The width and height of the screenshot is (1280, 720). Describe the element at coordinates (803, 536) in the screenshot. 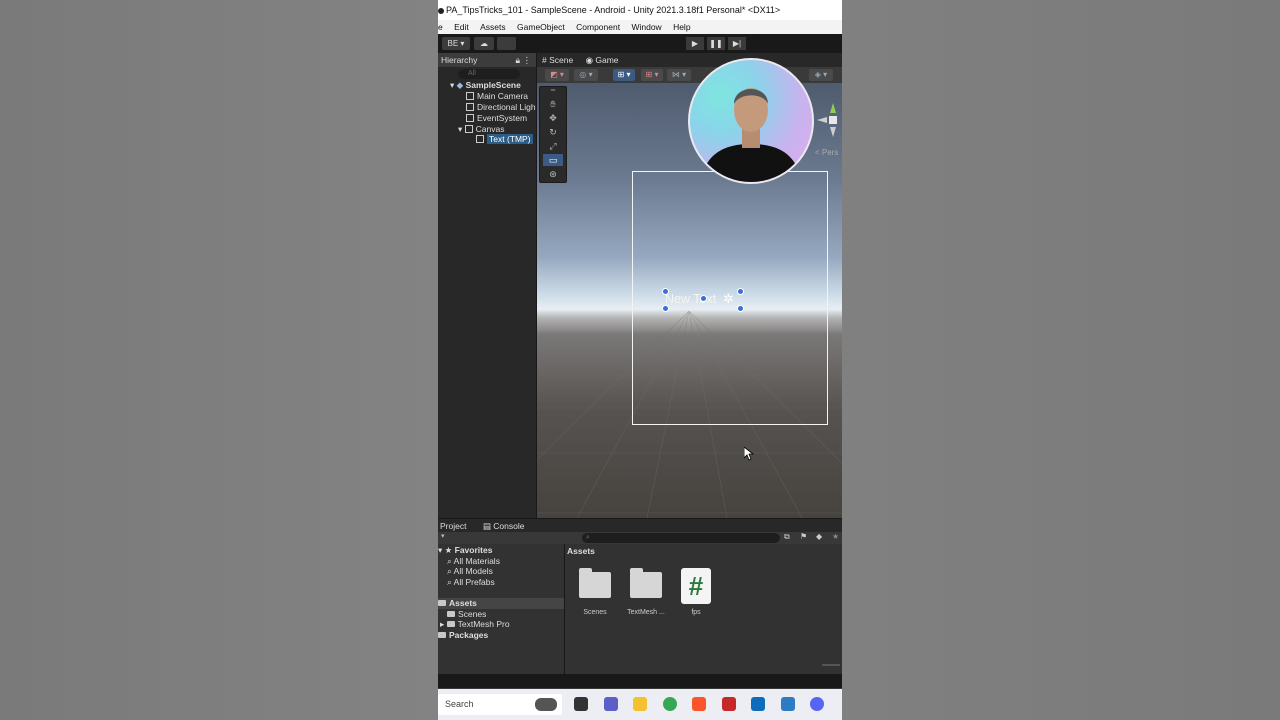

I see `search-by-label-icon: ⚑` at that location.